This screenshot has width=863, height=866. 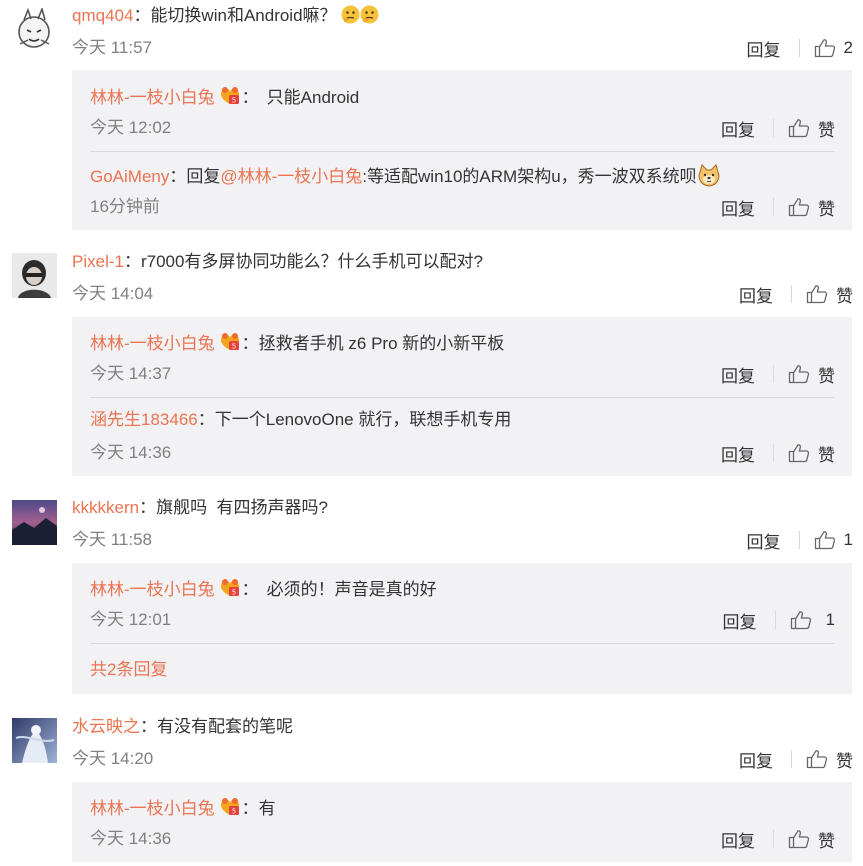 I want to click on like-count: 2, so click(x=848, y=47).